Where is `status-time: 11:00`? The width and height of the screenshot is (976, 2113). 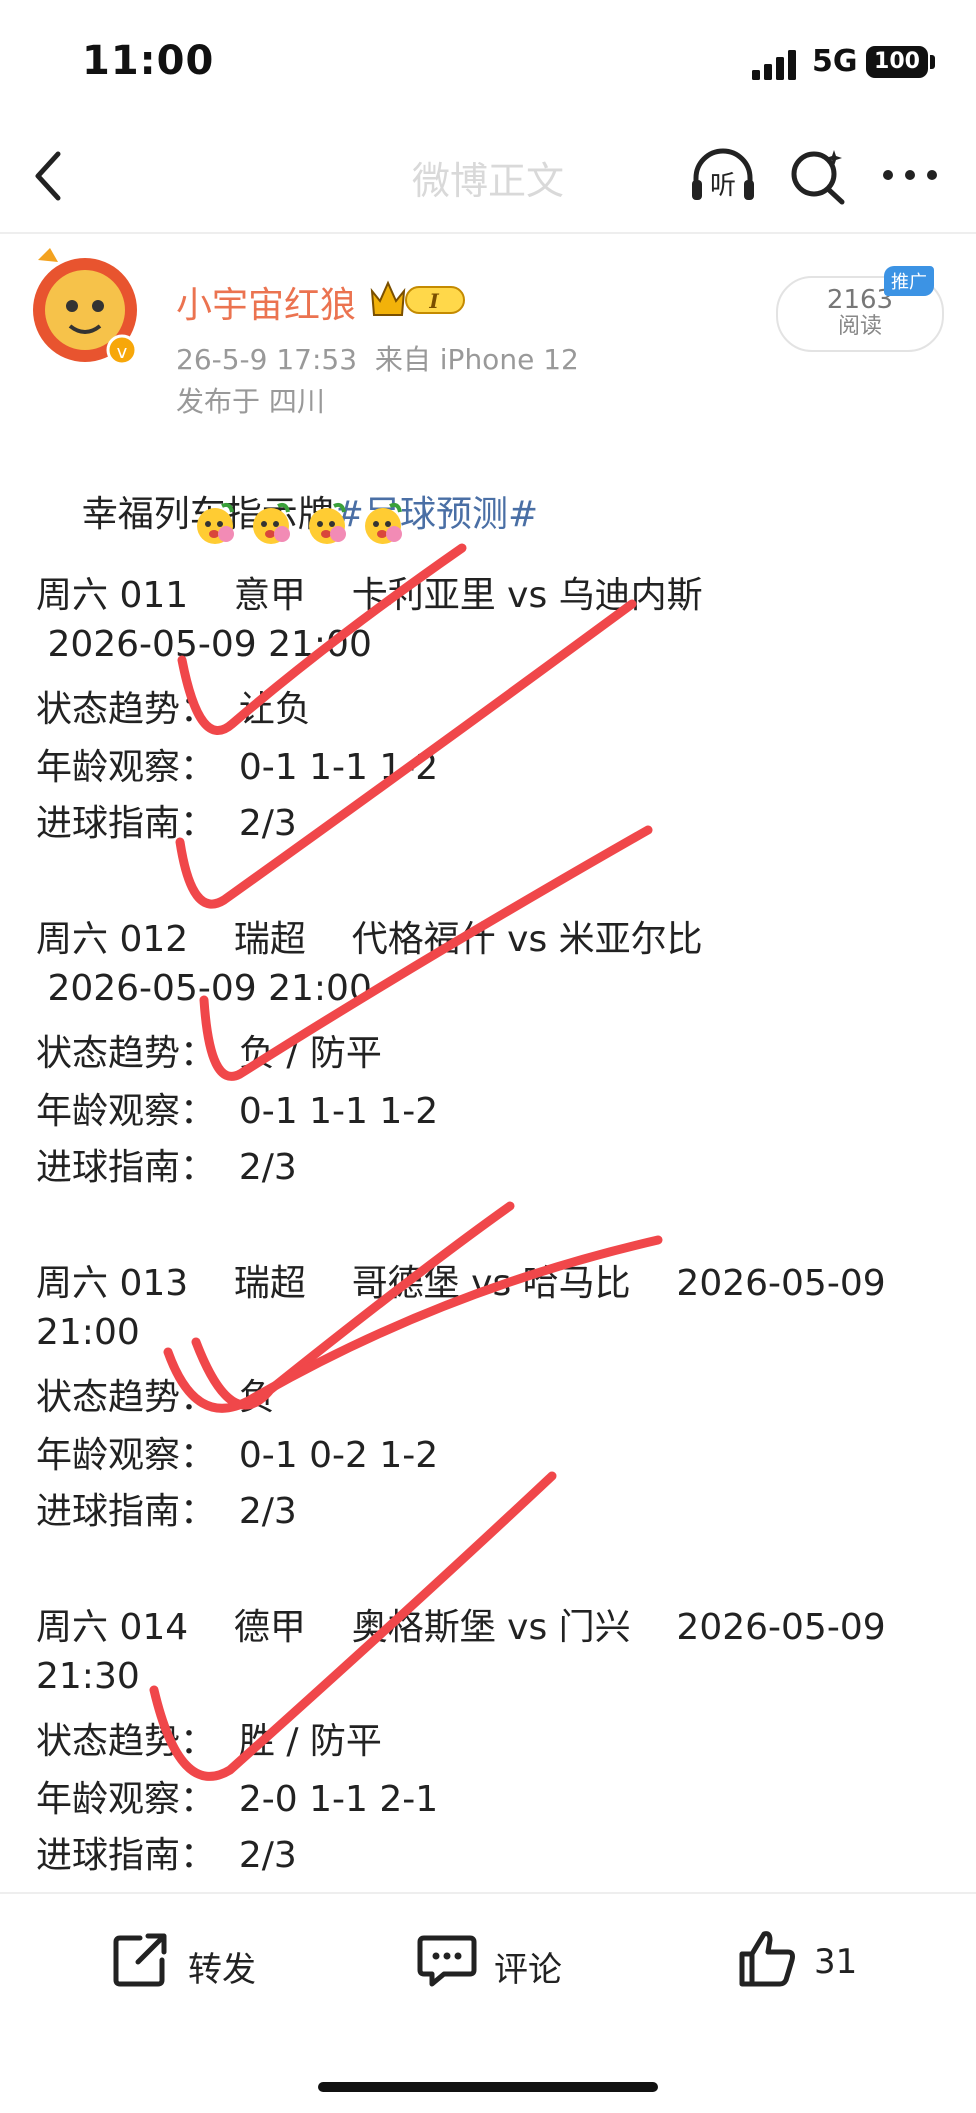
status-time: 11:00 is located at coordinates (148, 61).